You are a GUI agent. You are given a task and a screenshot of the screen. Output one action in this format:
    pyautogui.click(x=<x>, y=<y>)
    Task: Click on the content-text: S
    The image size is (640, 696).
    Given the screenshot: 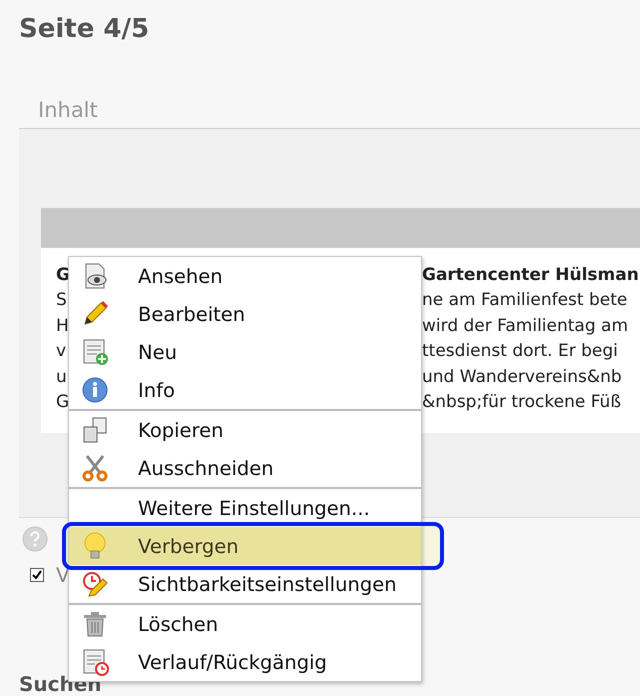 What is the action you would take?
    pyautogui.click(x=61, y=300)
    